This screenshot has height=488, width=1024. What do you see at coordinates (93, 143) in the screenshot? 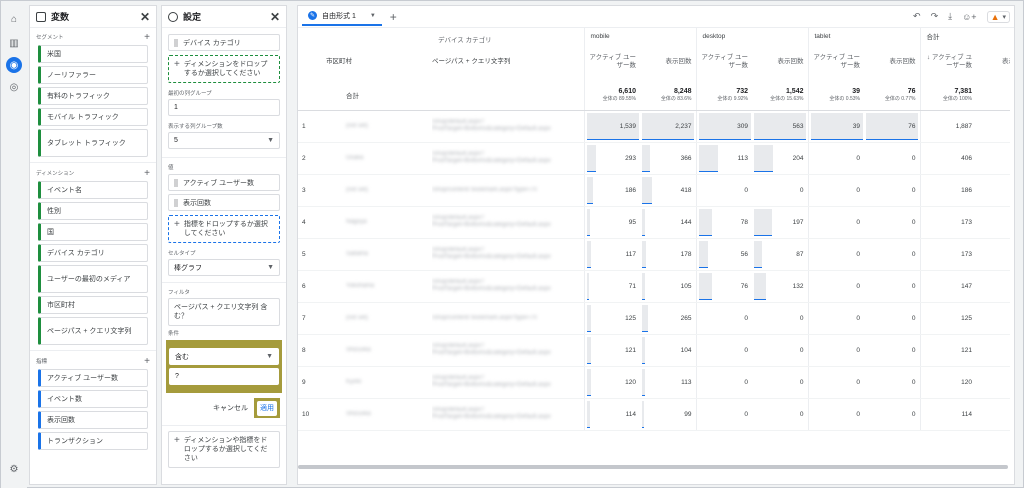
I see `segment-chip: タブレット トラフィック` at bounding box center [93, 143].